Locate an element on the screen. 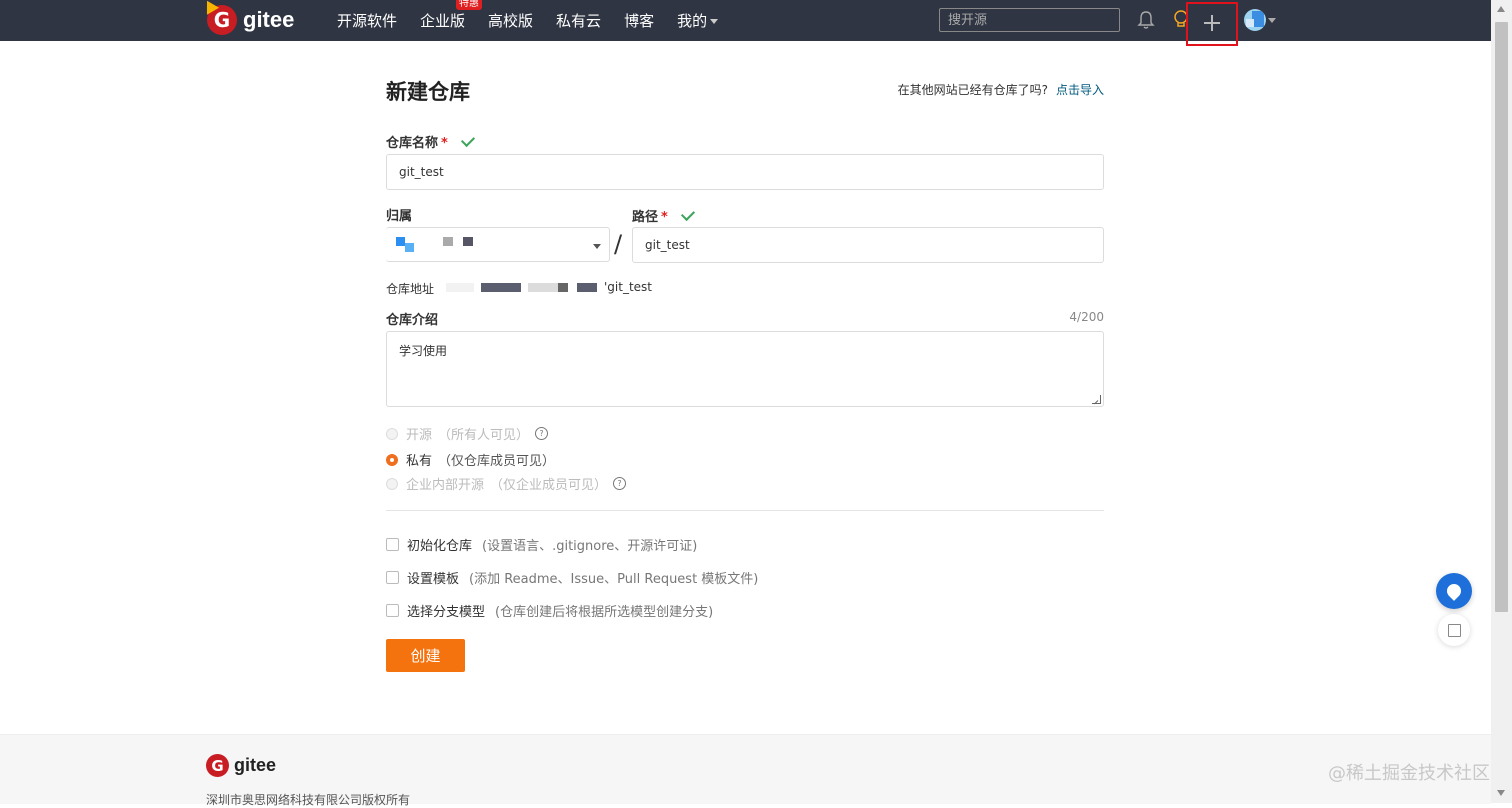 Image resolution: width=1512 pixels, height=808 pixels. option-sub-label: (仓库创建后将根据所选模型创建分支) is located at coordinates (604, 612).